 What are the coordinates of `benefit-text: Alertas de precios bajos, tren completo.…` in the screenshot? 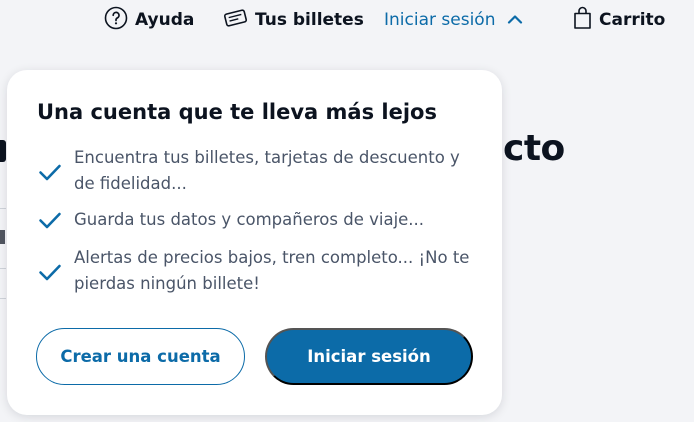 It's located at (272, 270).